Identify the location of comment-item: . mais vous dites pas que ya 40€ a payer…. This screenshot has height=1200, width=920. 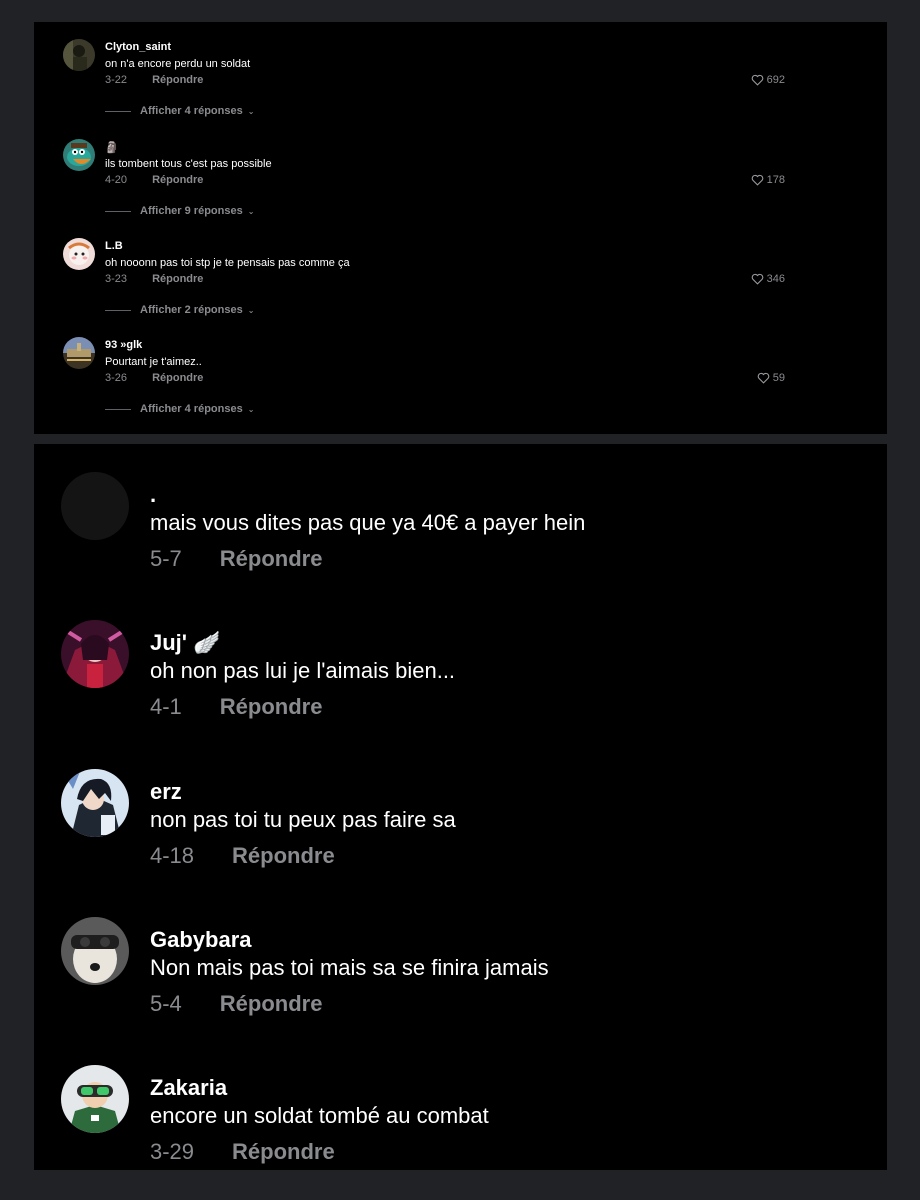
(460, 514).